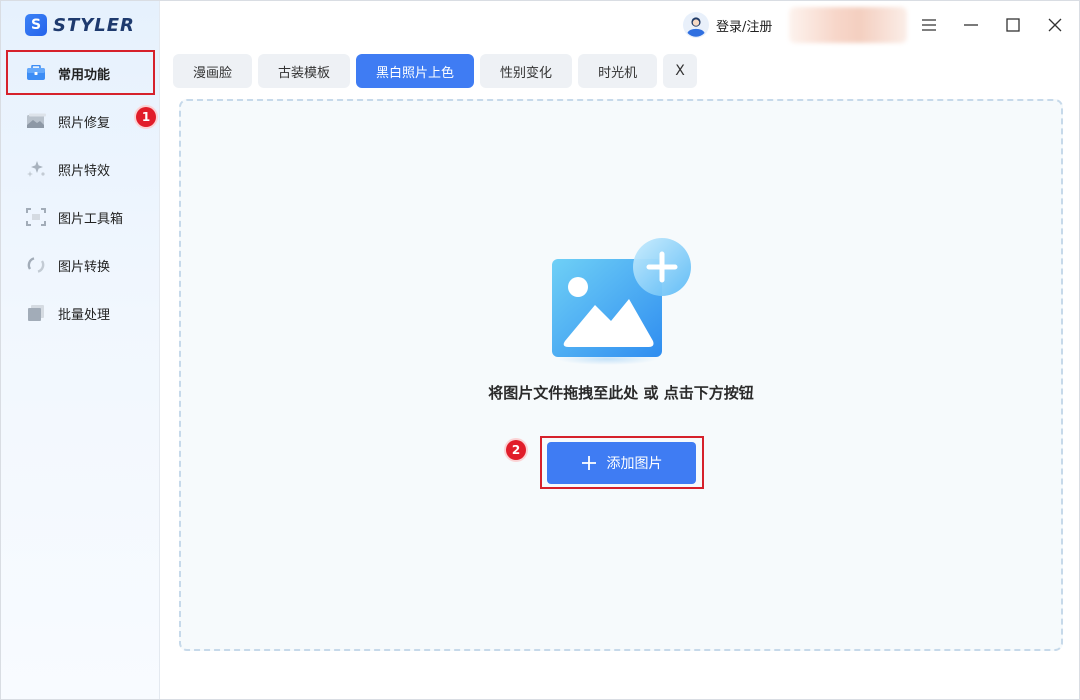 The height and width of the screenshot is (700, 1080). Describe the element at coordinates (36, 73) in the screenshot. I see `toolbox-icon` at that location.